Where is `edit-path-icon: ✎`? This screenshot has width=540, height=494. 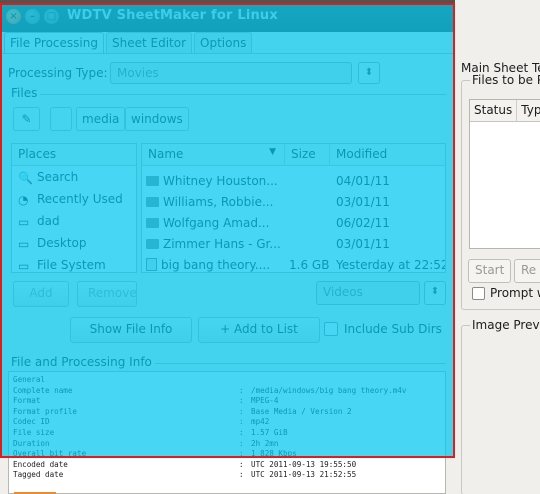 edit-path-icon: ✎ is located at coordinates (26, 119).